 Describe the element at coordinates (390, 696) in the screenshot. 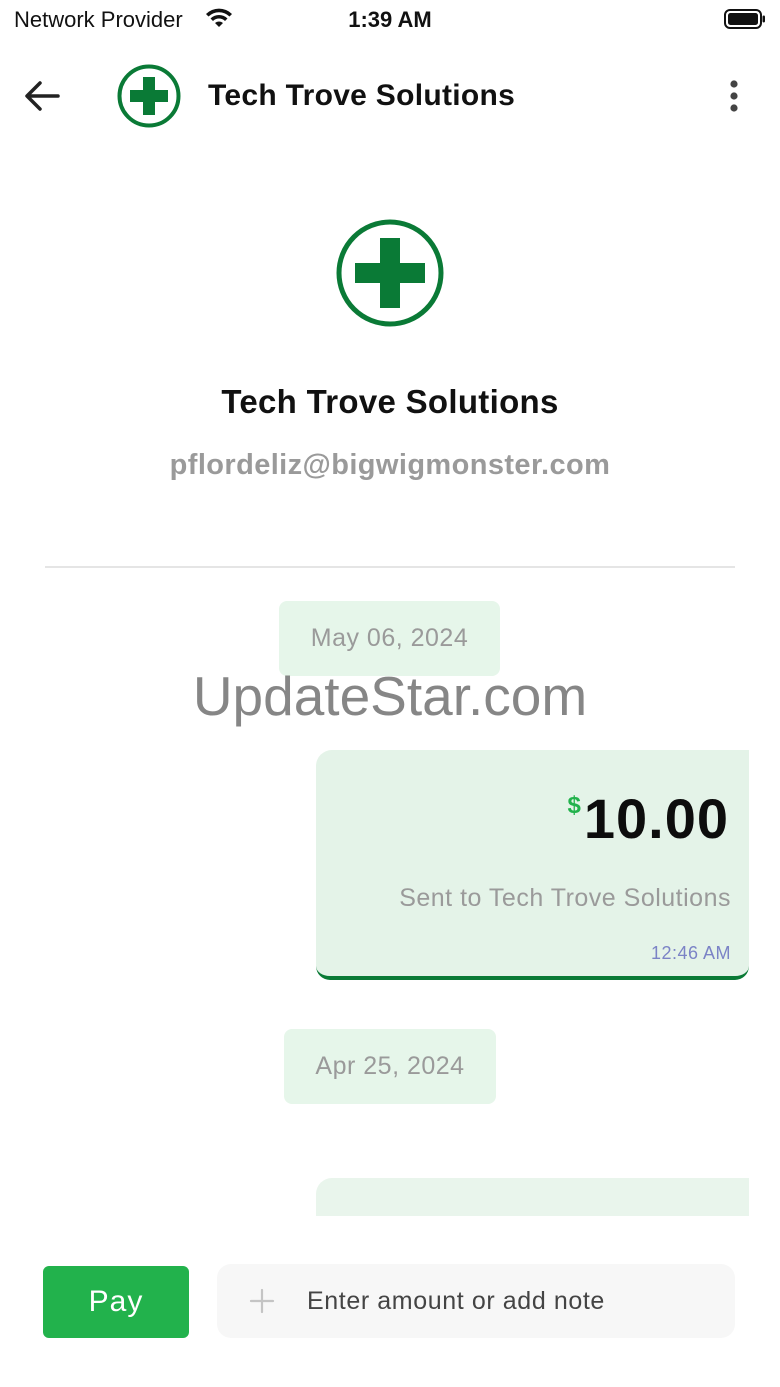

I see `watermark: UpdateStar.com` at that location.